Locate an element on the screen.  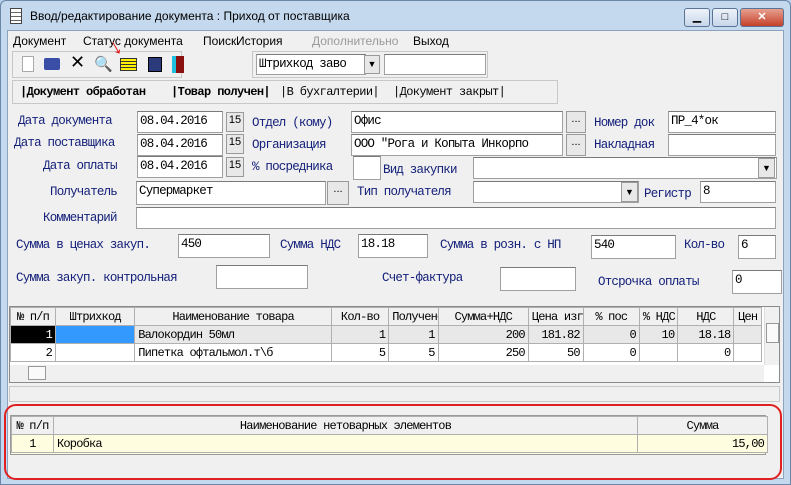
list-icon is located at coordinates (128, 64).